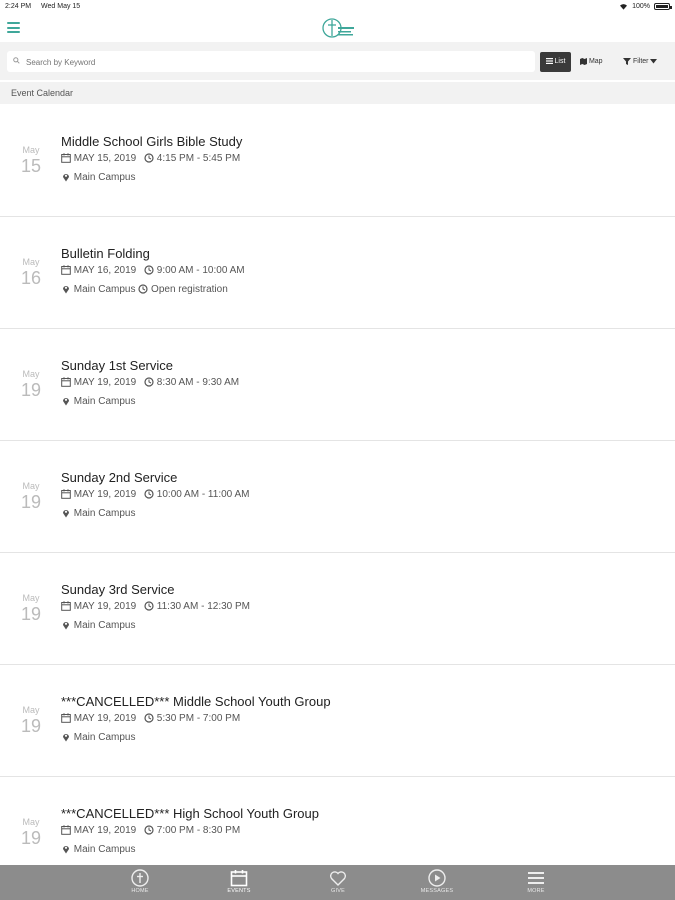  Describe the element at coordinates (31, 166) in the screenshot. I see `event-day: 15` at that location.